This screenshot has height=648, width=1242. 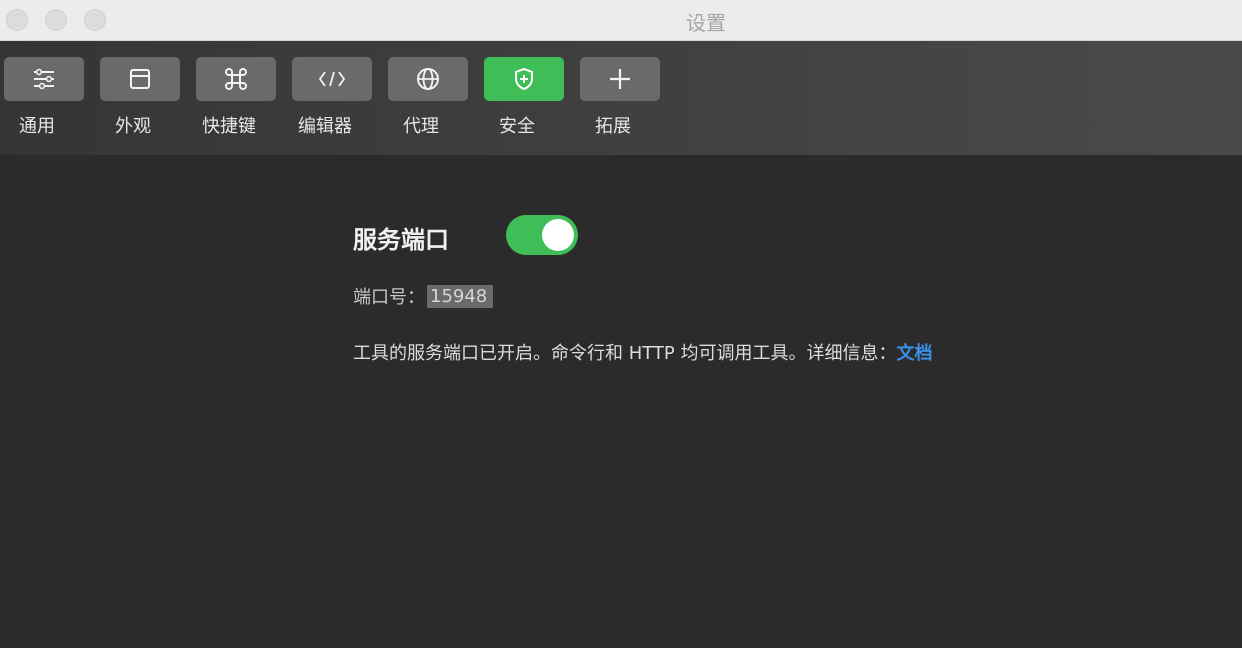 I want to click on globe-icon, so click(x=428, y=79).